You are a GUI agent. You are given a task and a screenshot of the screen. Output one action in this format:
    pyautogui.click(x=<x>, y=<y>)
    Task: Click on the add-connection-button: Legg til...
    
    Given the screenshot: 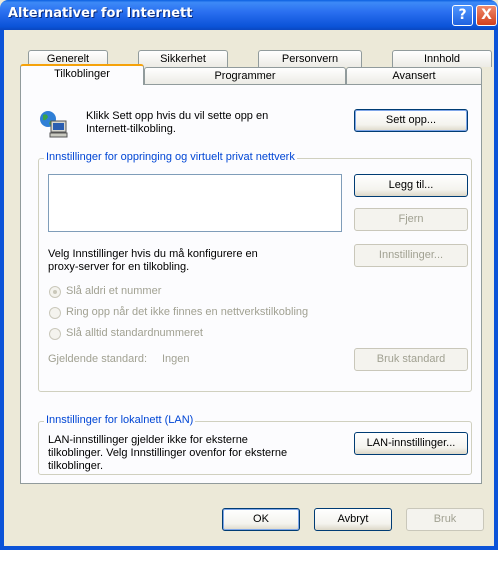 What is the action you would take?
    pyautogui.click(x=411, y=185)
    